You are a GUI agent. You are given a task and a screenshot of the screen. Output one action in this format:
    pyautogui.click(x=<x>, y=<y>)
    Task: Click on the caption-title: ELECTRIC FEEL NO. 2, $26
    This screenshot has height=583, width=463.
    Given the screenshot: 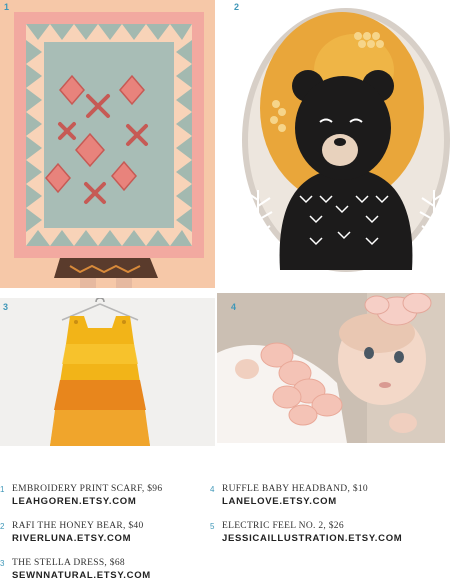 What is the action you would take?
    pyautogui.click(x=283, y=526)
    